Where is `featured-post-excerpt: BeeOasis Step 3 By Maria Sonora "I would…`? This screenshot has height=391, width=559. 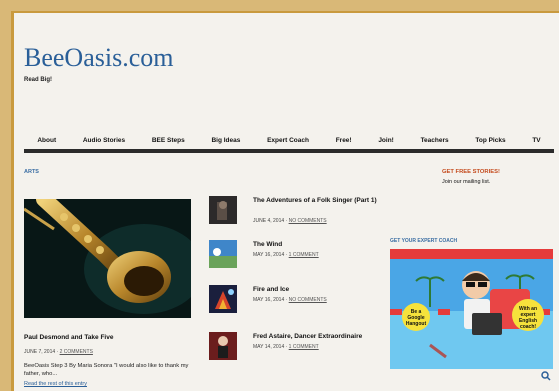
featured-post-excerpt: BeeOasis Step 3 By Maria Sonora "I would… is located at coordinates (106, 370).